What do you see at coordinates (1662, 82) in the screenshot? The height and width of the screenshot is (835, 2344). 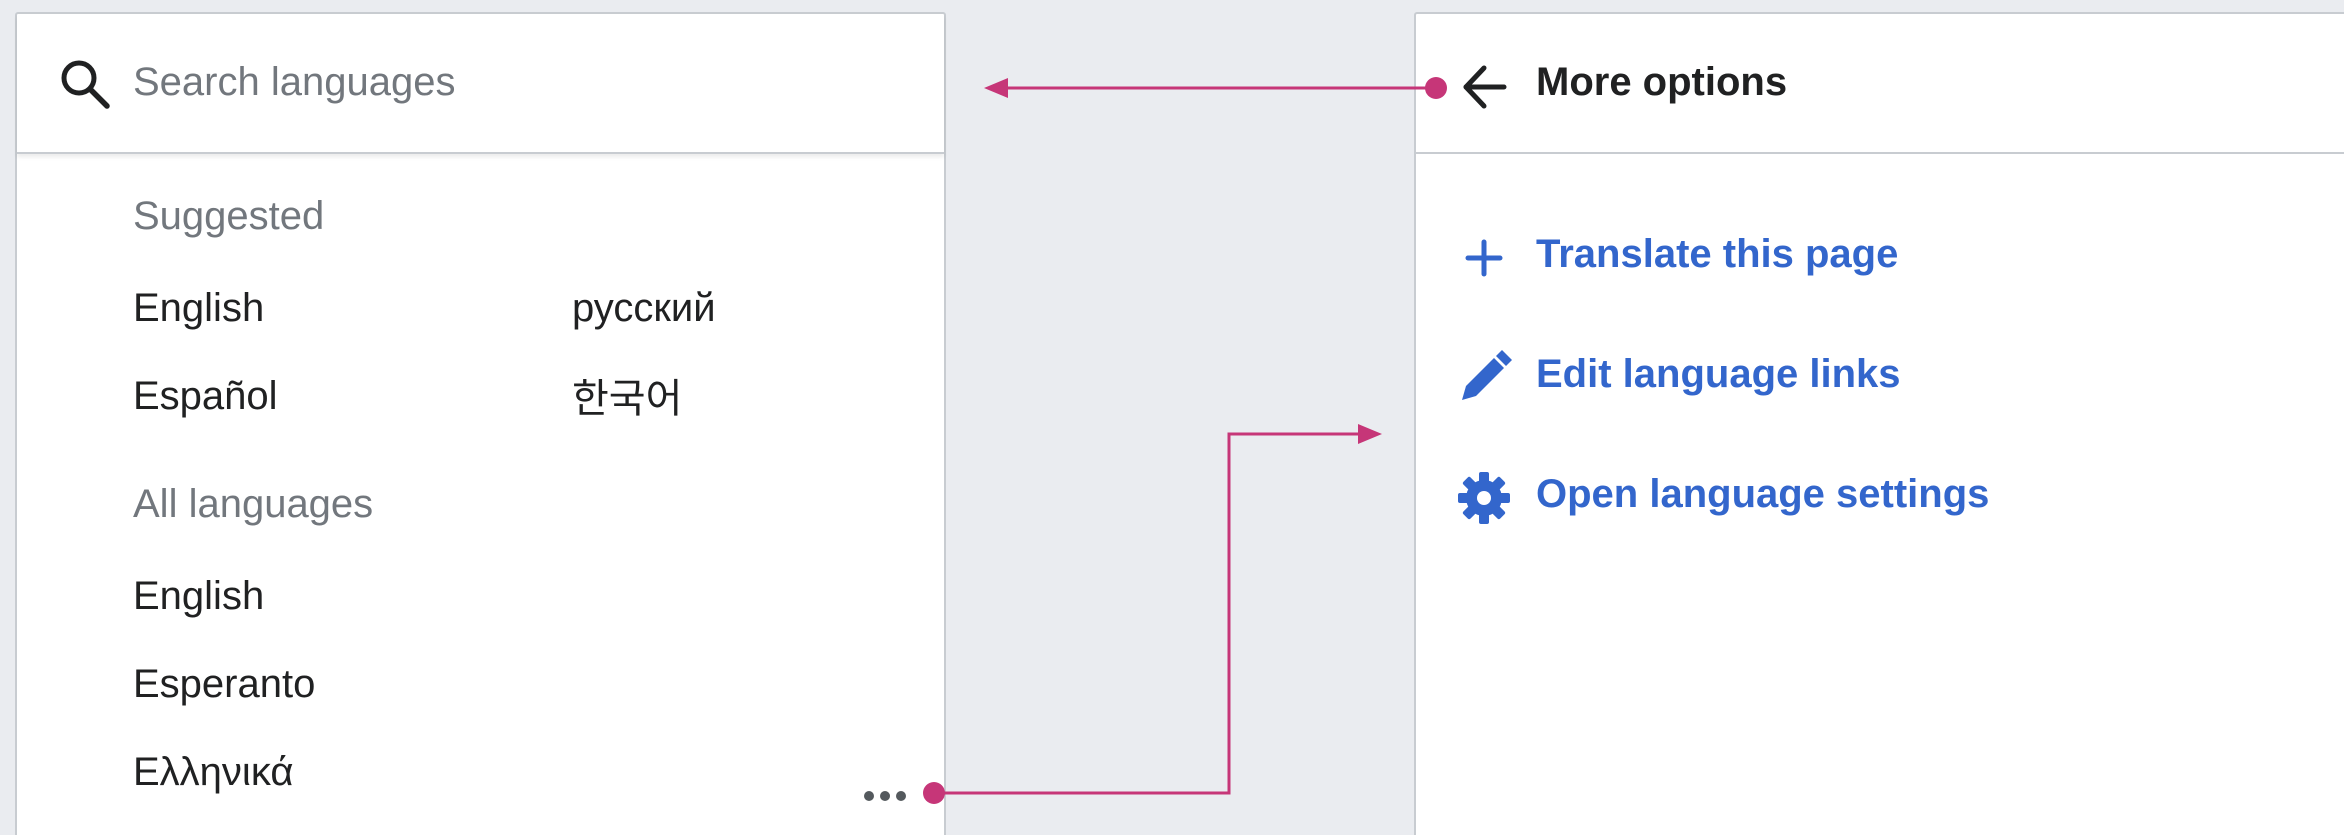 I see `more-options-title: More options` at bounding box center [1662, 82].